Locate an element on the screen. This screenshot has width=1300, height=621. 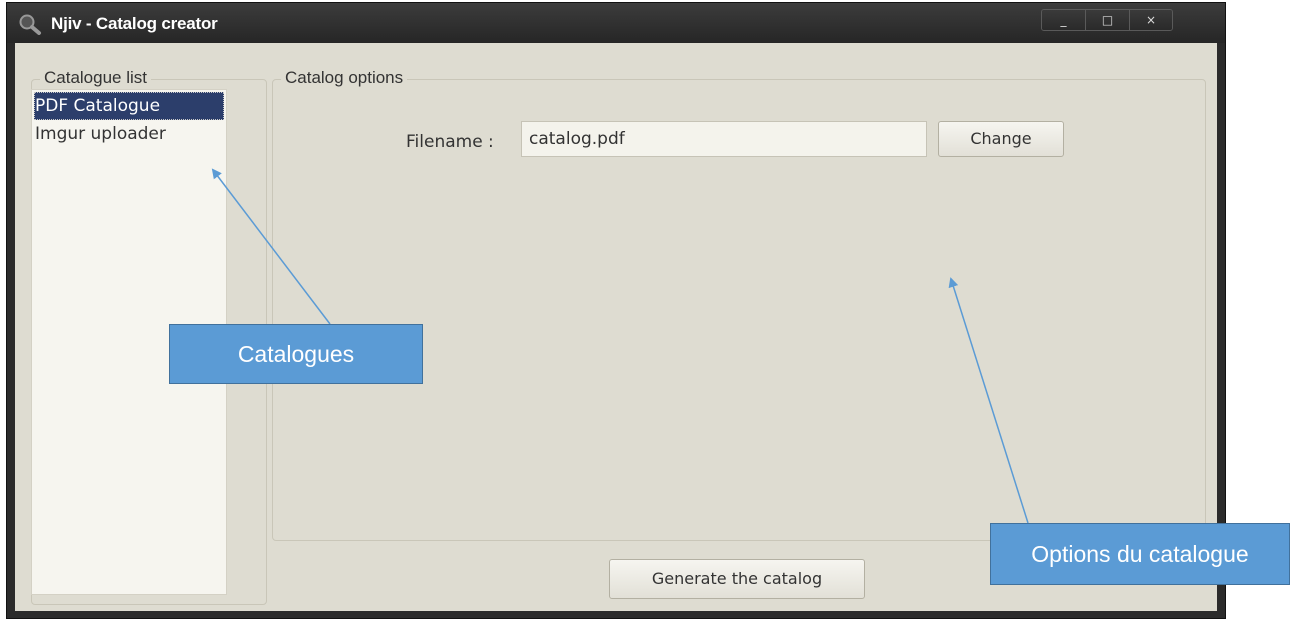
magnifier-icon is located at coordinates (30, 24).